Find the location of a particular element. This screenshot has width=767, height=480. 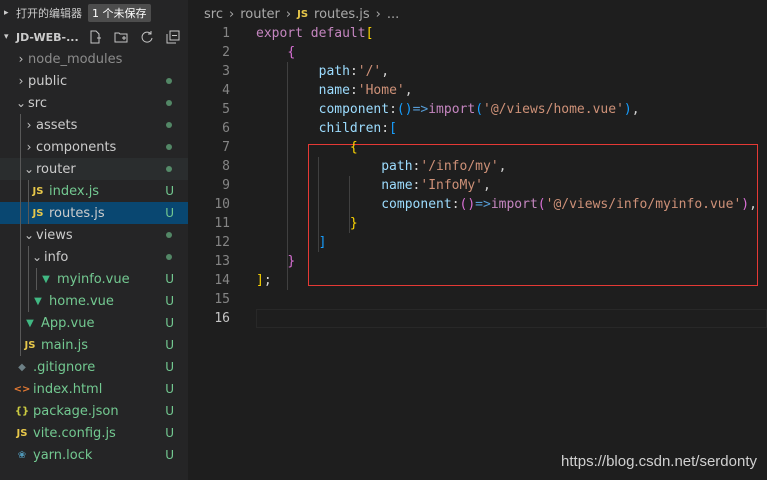

tree-item-label: public is located at coordinates (48, 81).